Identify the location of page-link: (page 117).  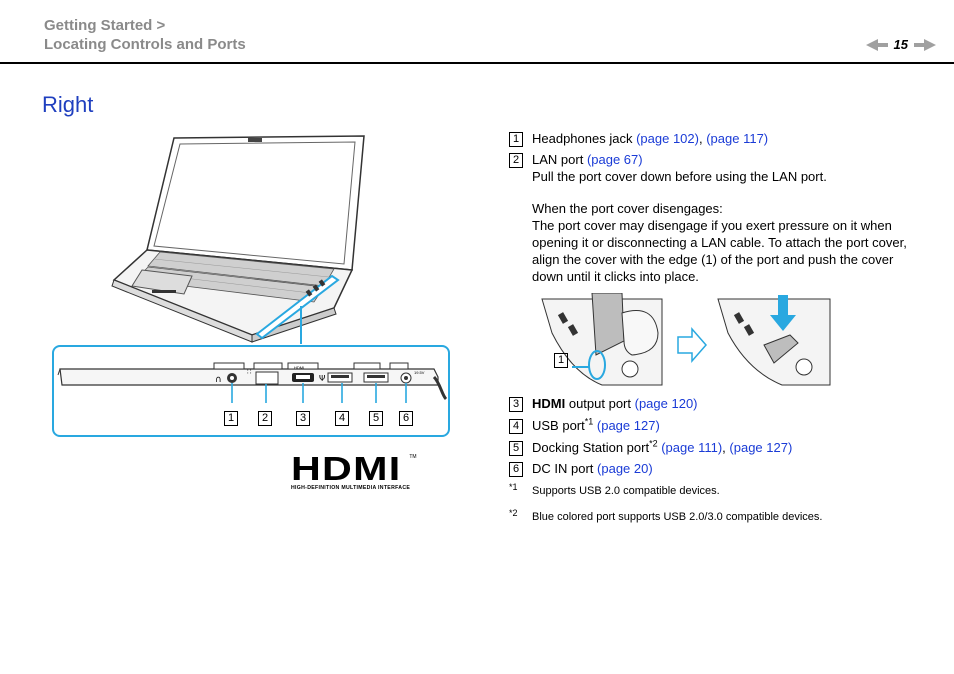
(737, 138).